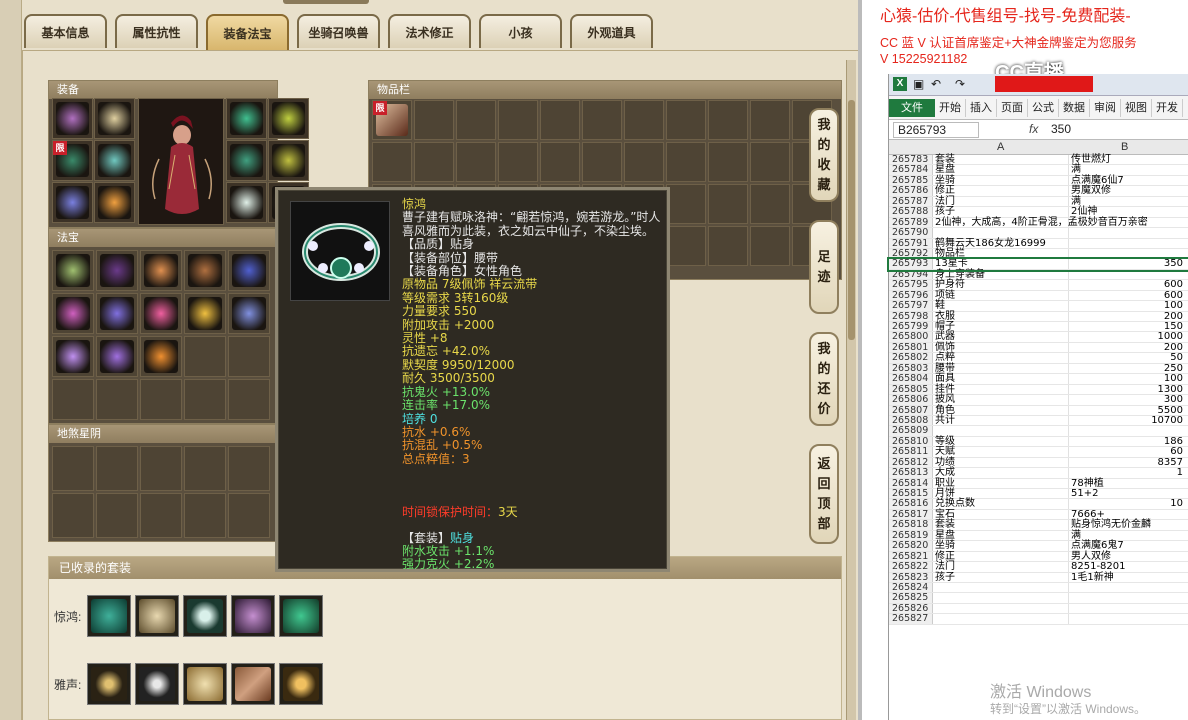 The width and height of the screenshot is (1188, 720). Describe the element at coordinates (1001, 357) in the screenshot. I see `cell-a: 点粹` at that location.